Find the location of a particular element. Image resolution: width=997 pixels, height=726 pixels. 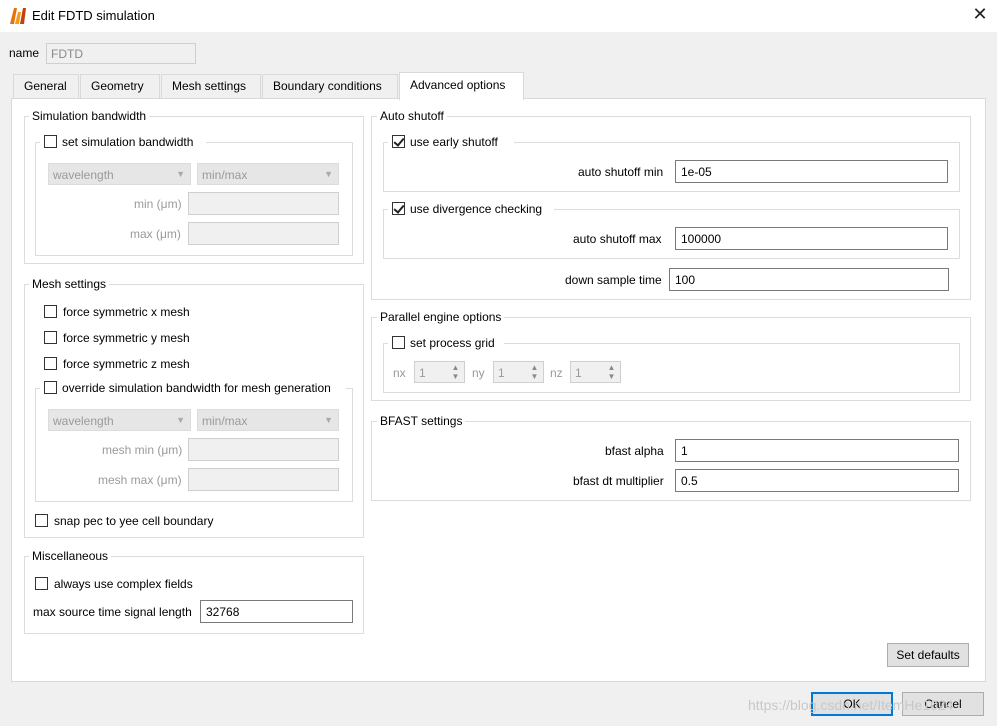

simulation-bandwidth-title: Simulation bandwidth is located at coordinates (89, 116).